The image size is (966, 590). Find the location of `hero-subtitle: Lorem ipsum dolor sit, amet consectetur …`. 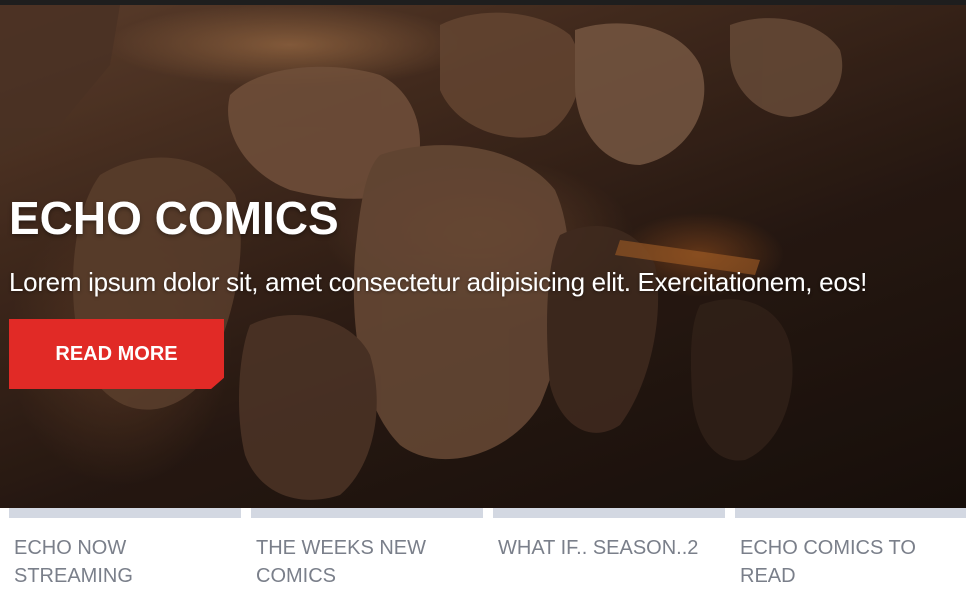

hero-subtitle: Lorem ipsum dolor sit, amet consectetur … is located at coordinates (438, 282).